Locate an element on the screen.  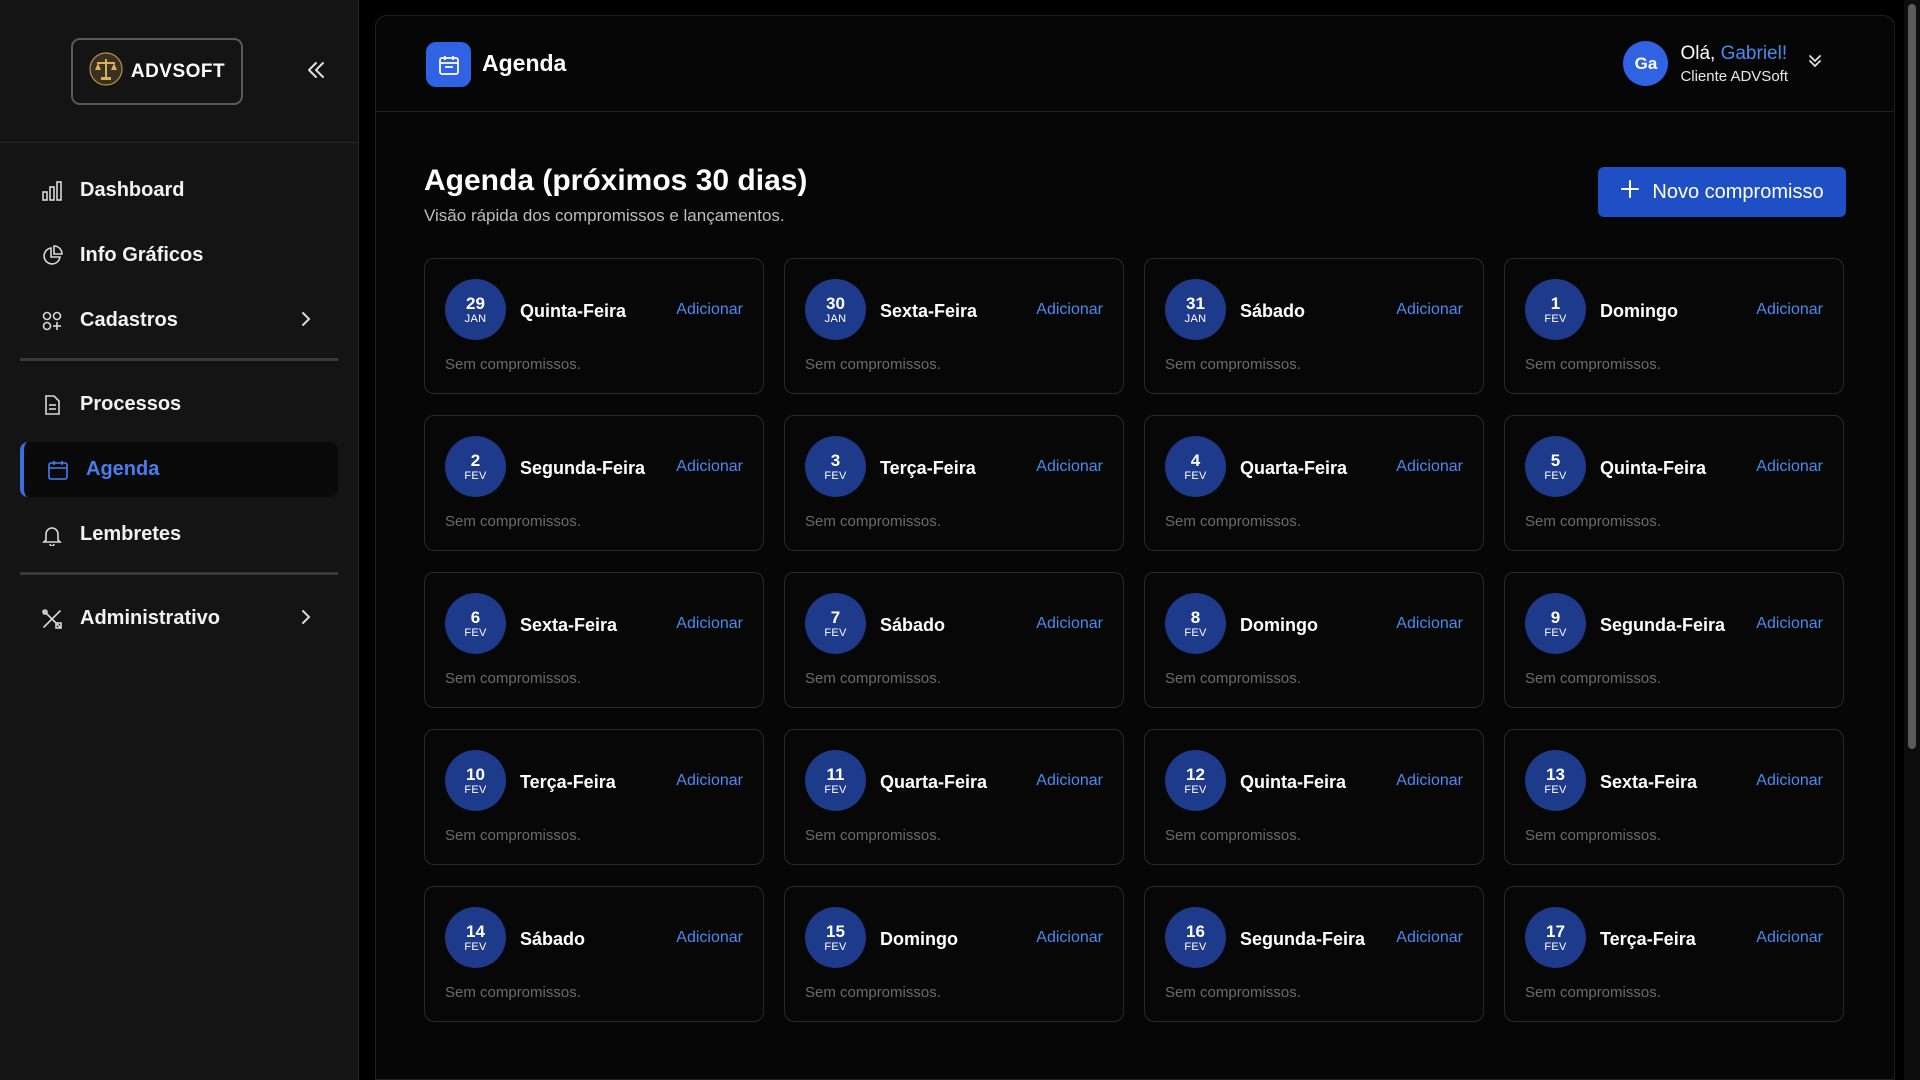
sidebar-item-processos: Processos is located at coordinates (179, 404).